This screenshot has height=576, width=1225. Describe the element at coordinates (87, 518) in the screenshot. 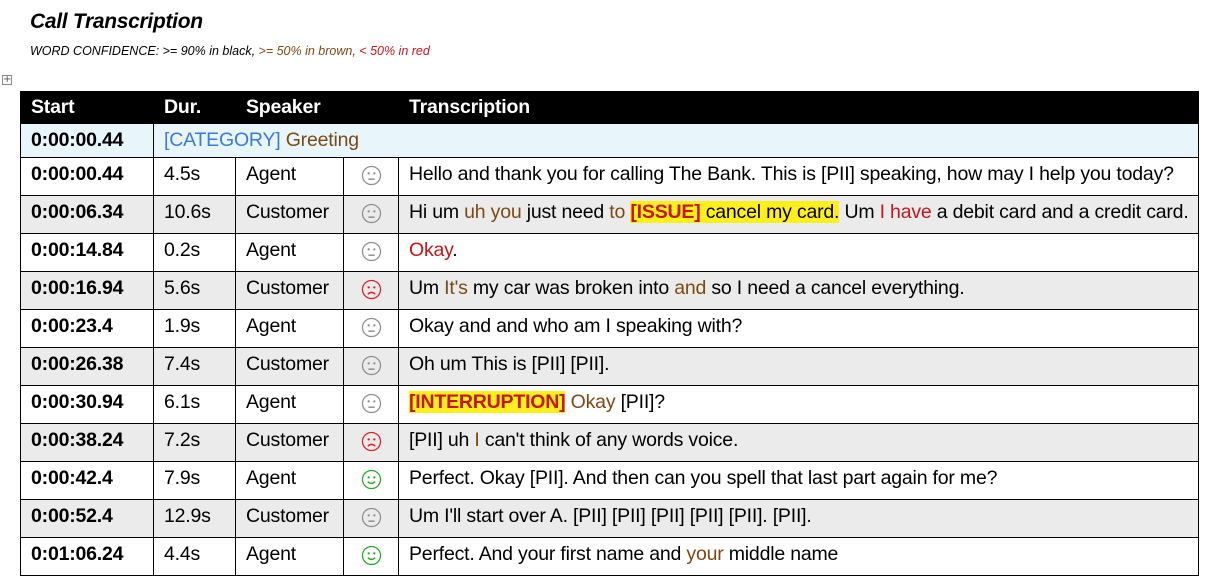

I see `start-time: 0:00:52.4` at that location.